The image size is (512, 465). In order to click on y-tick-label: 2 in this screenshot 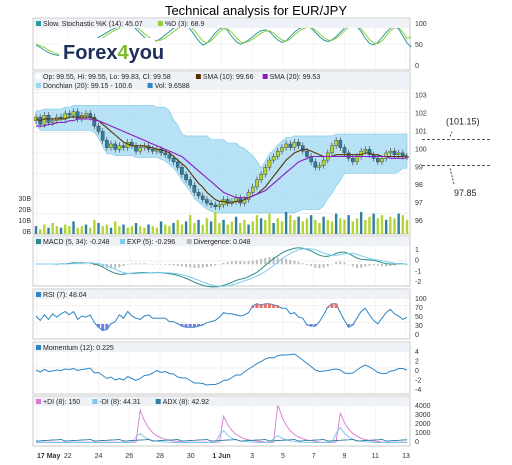, I will do `click(417, 362)`.